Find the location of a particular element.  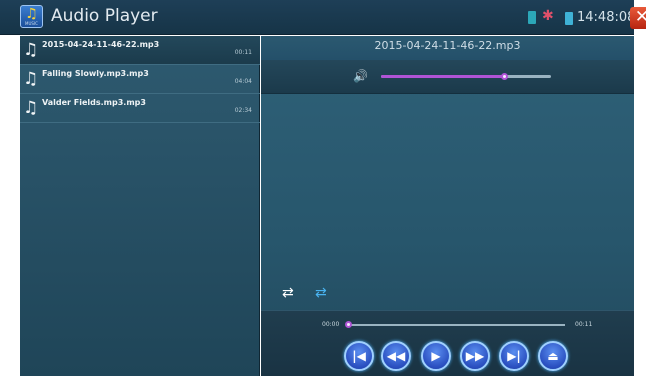

app-icon-glyph: ♫ is located at coordinates (31, 14).